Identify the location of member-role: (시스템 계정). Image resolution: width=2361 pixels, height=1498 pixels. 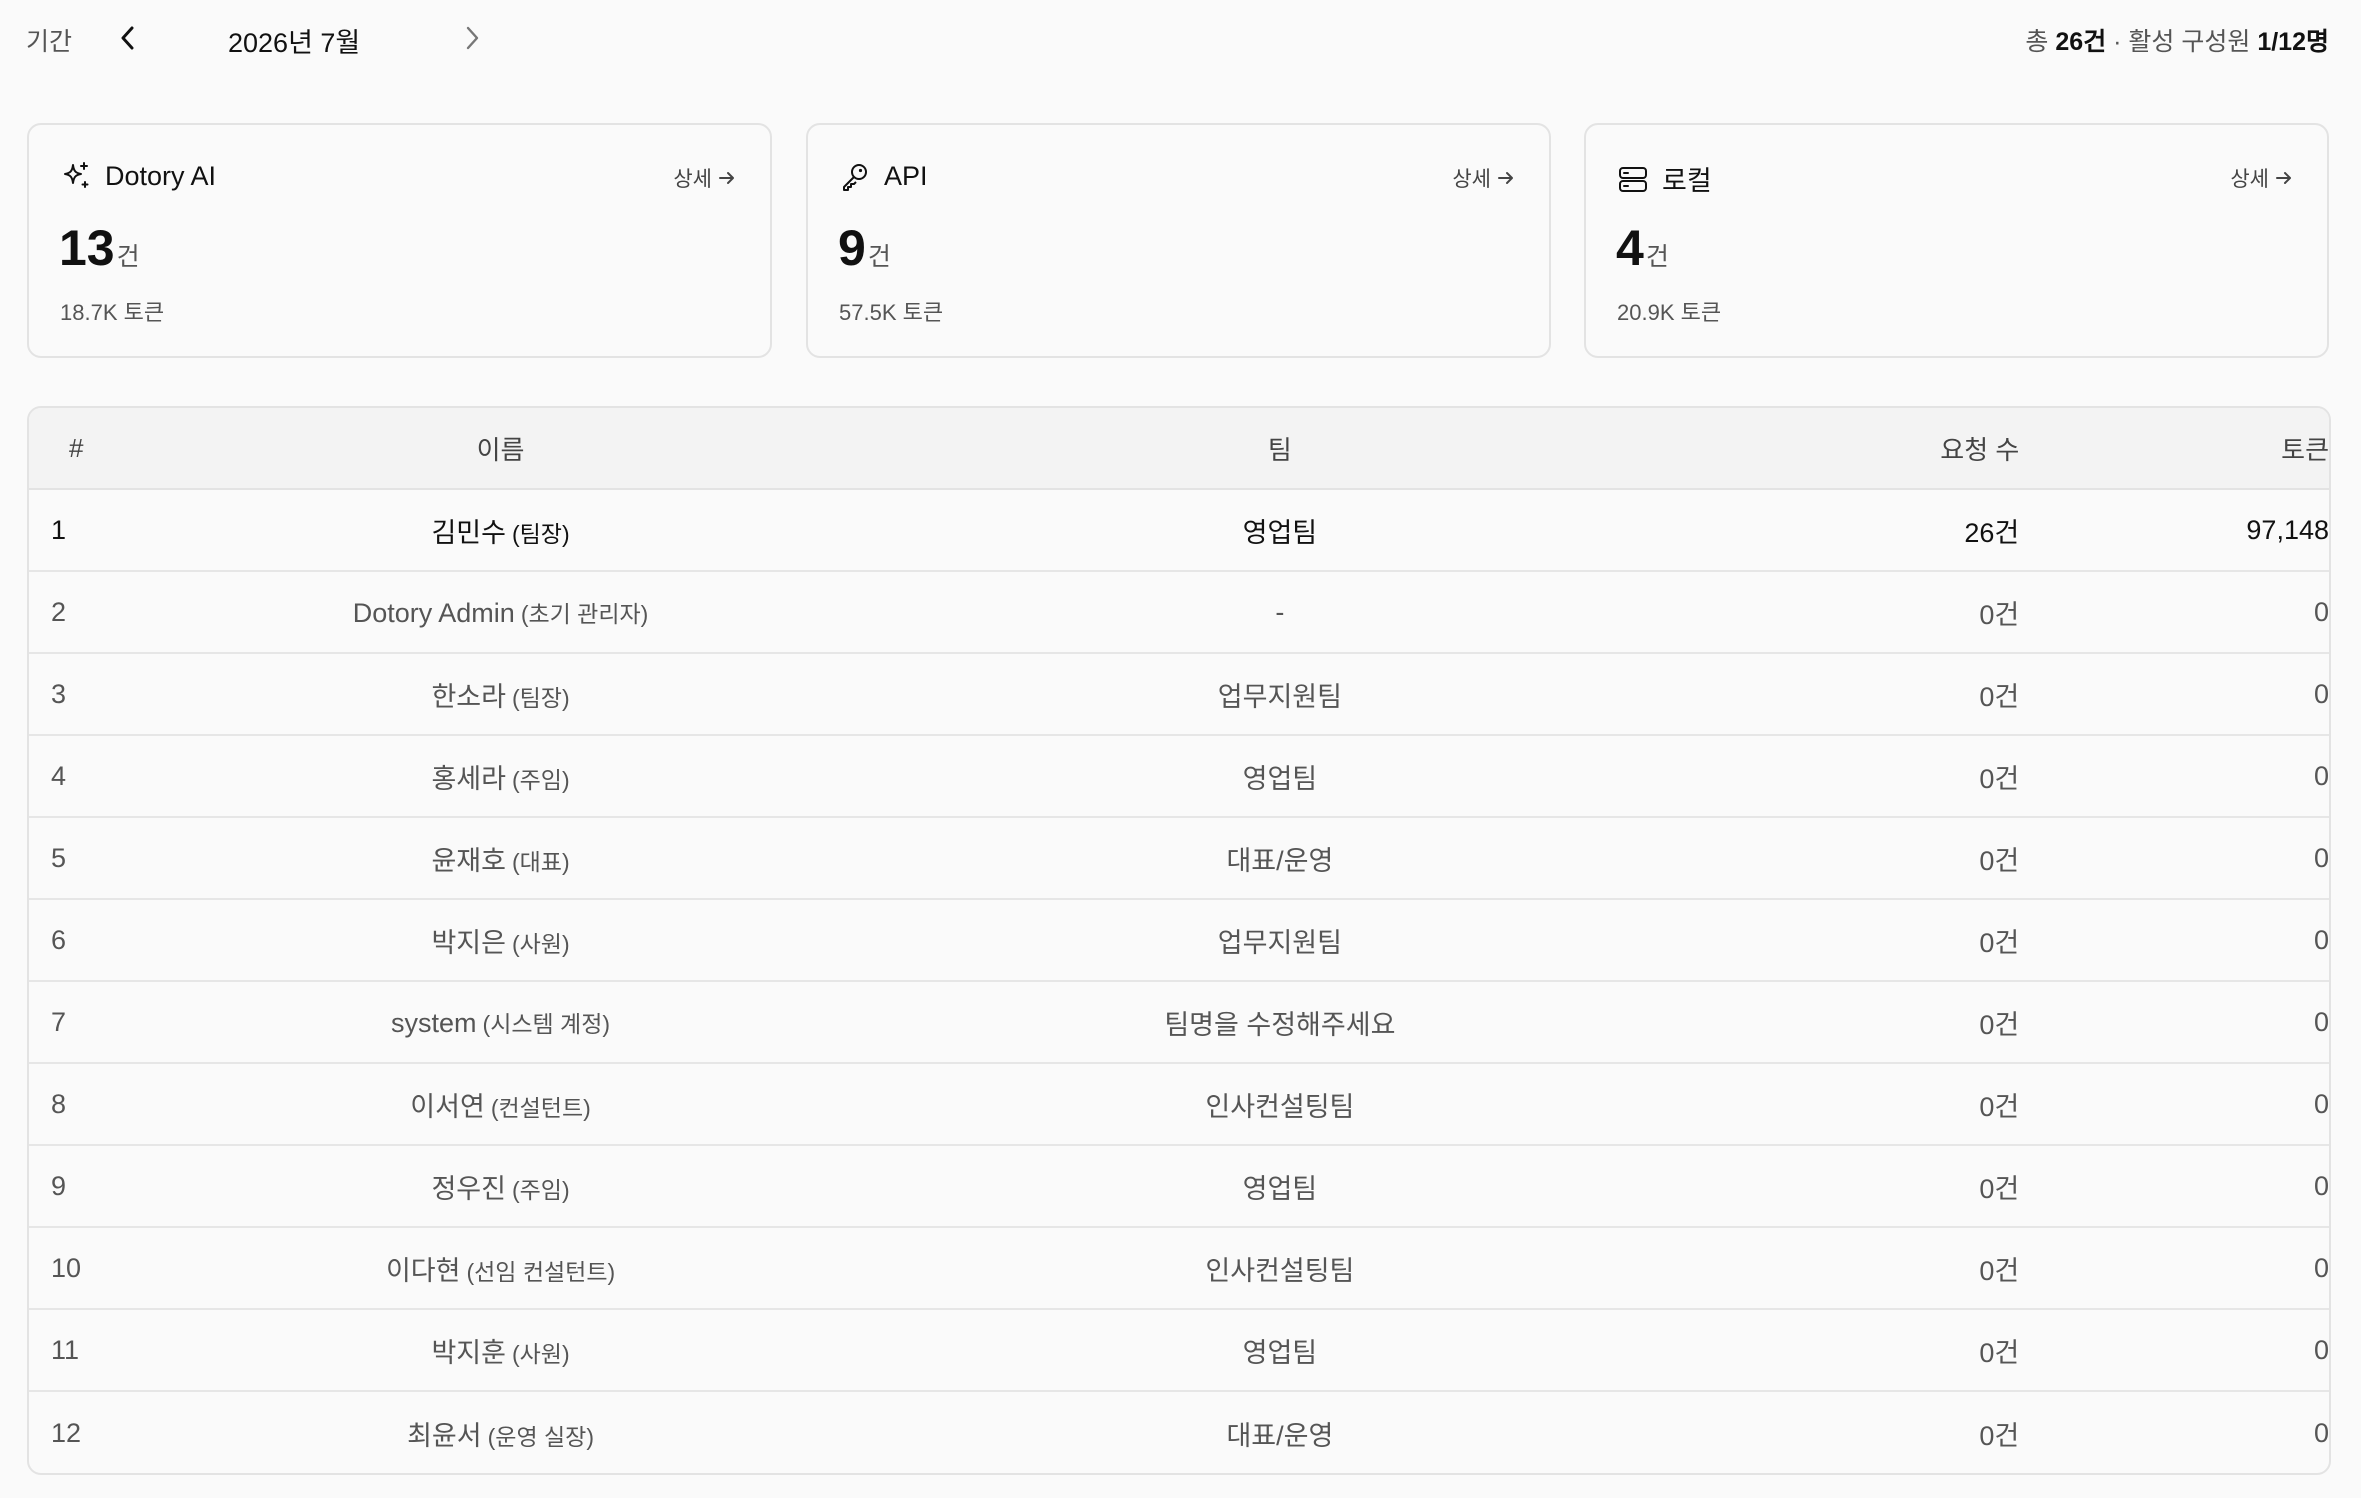
(546, 1024).